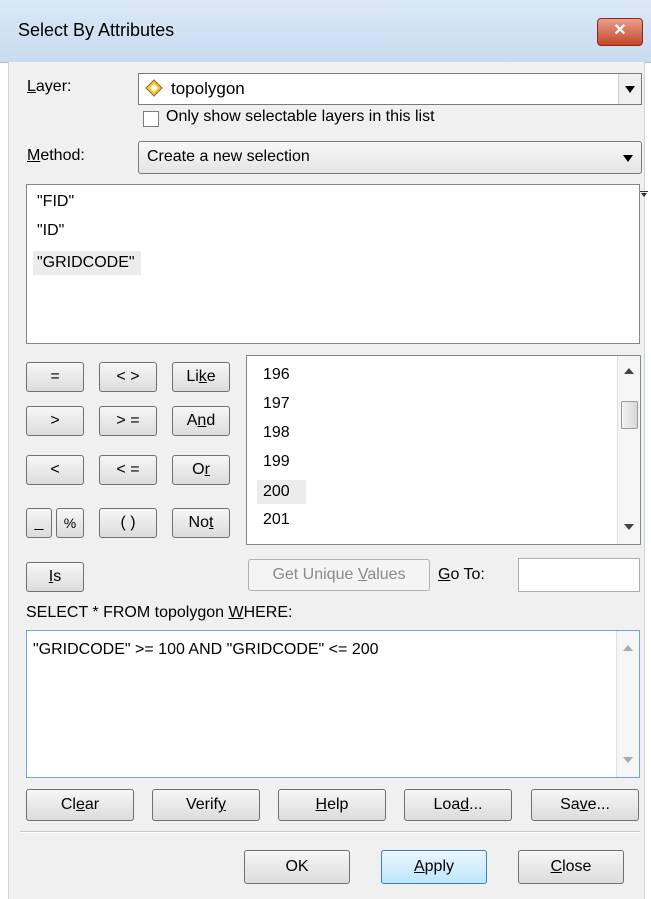  I want to click on field-item-selected: "GRIDCODE", so click(87, 263).